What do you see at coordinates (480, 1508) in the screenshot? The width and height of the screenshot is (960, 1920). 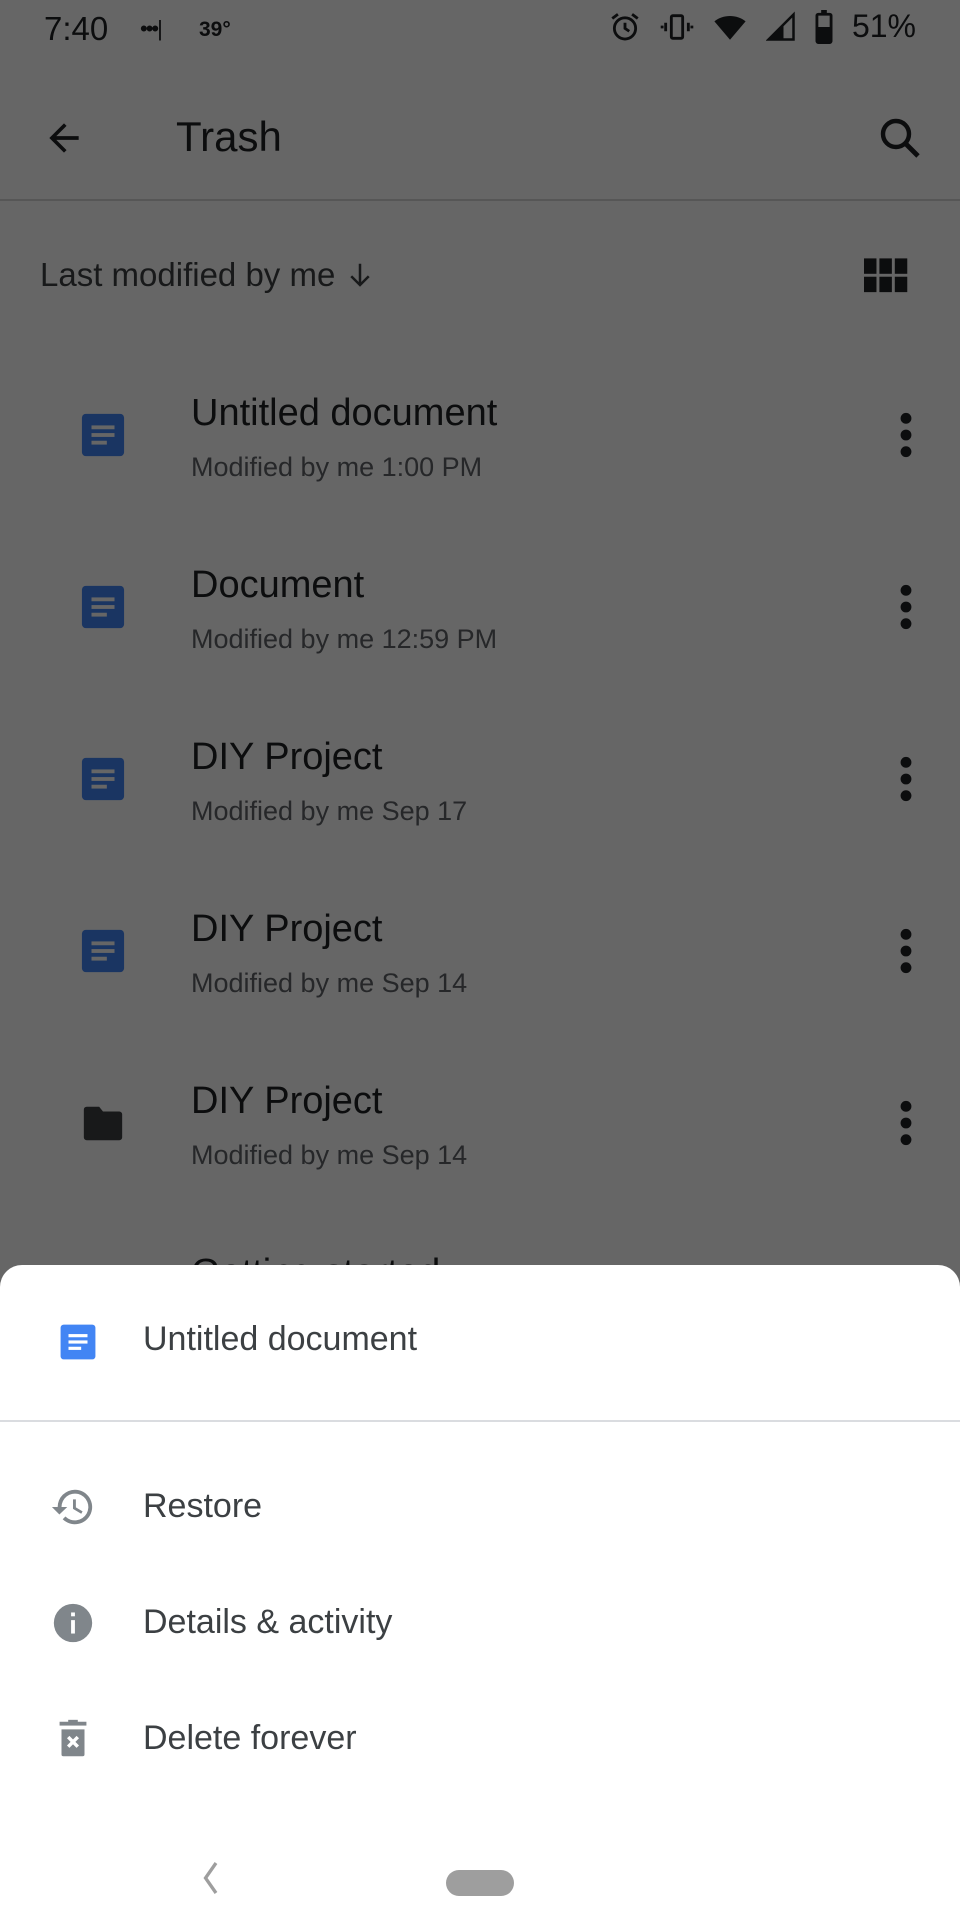 I see `restore-button: Restore` at bounding box center [480, 1508].